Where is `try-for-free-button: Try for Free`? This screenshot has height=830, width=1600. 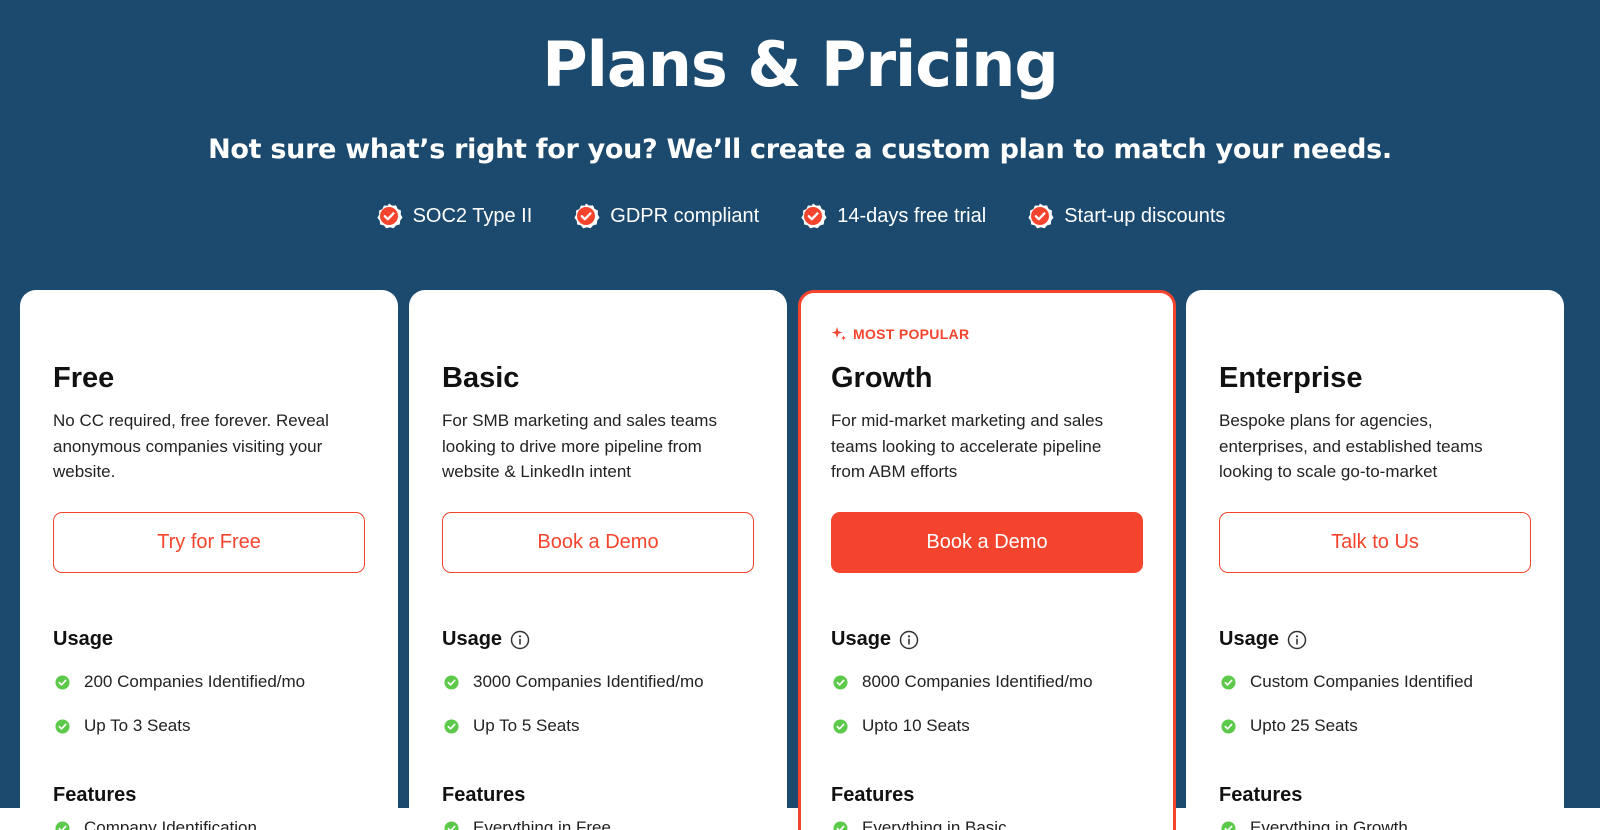 try-for-free-button: Try for Free is located at coordinates (209, 542).